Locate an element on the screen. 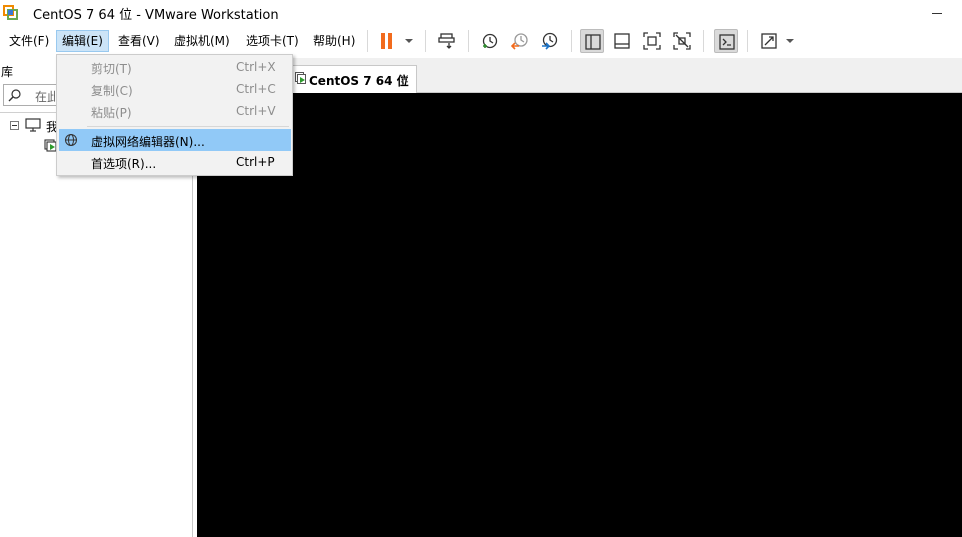  snapshot-icon is located at coordinates (490, 41).